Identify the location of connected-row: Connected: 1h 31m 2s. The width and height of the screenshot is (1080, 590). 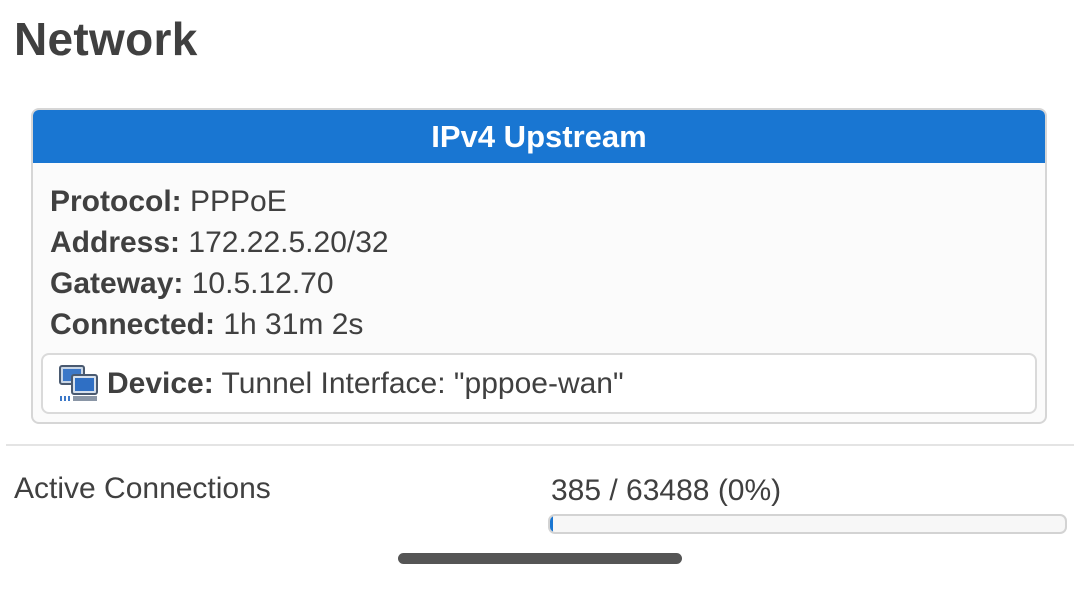
(547, 324).